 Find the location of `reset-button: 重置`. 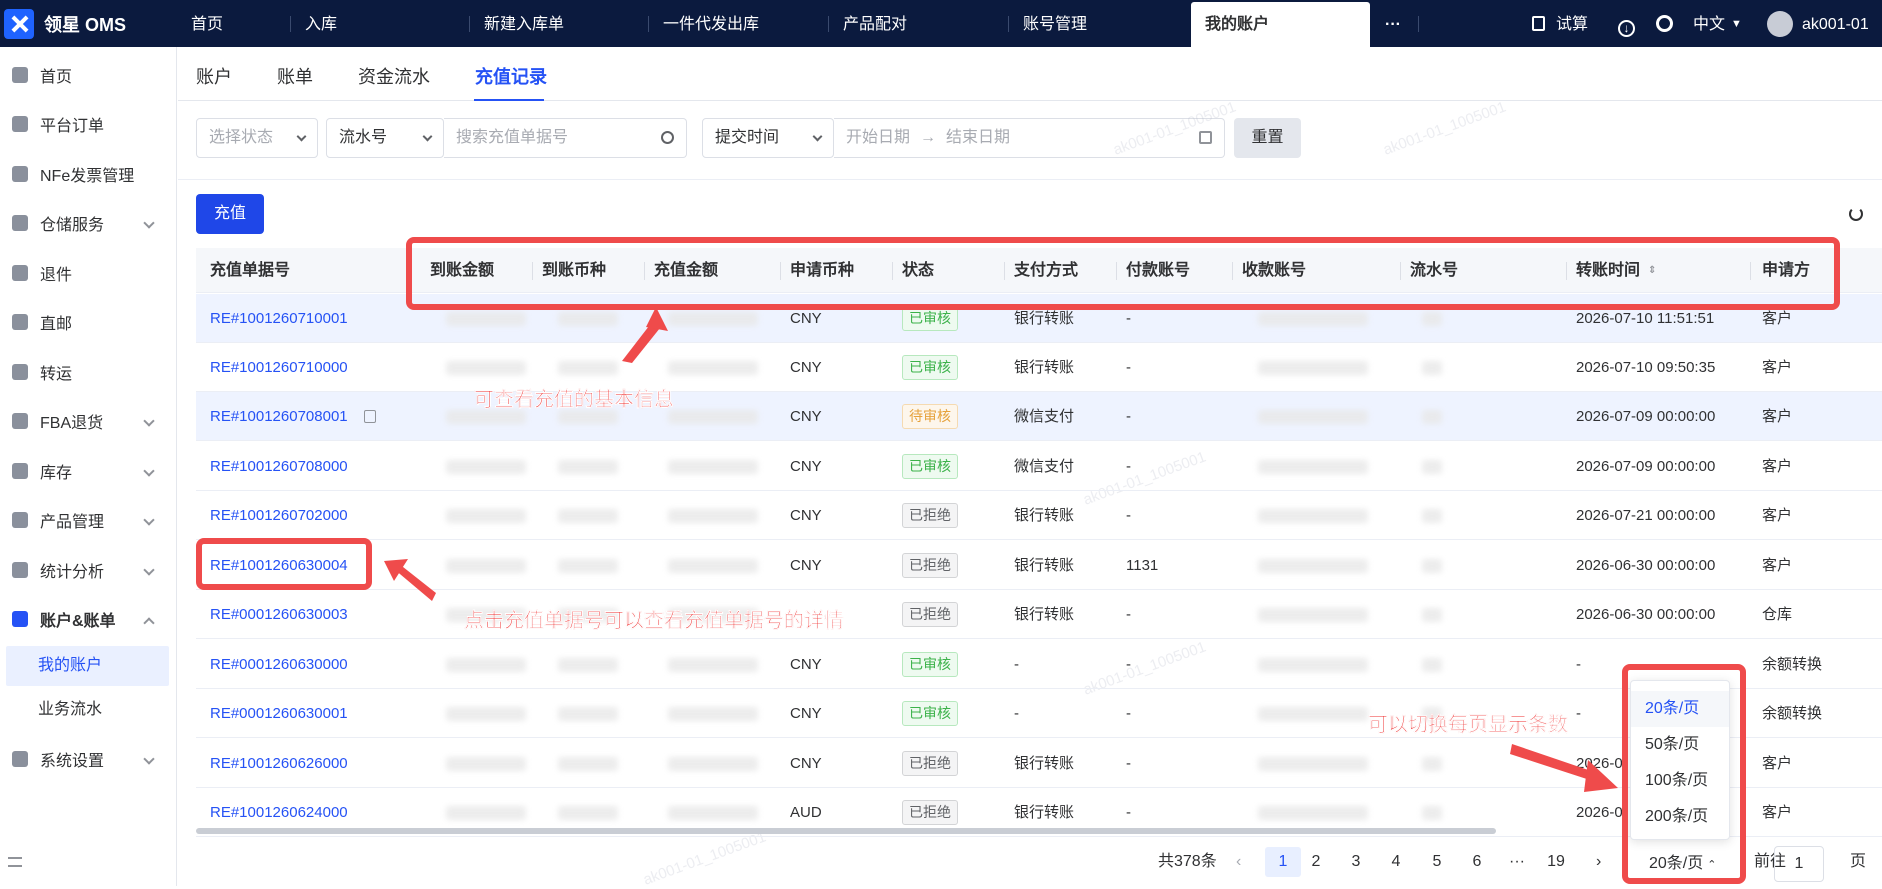

reset-button: 重置 is located at coordinates (1267, 138).